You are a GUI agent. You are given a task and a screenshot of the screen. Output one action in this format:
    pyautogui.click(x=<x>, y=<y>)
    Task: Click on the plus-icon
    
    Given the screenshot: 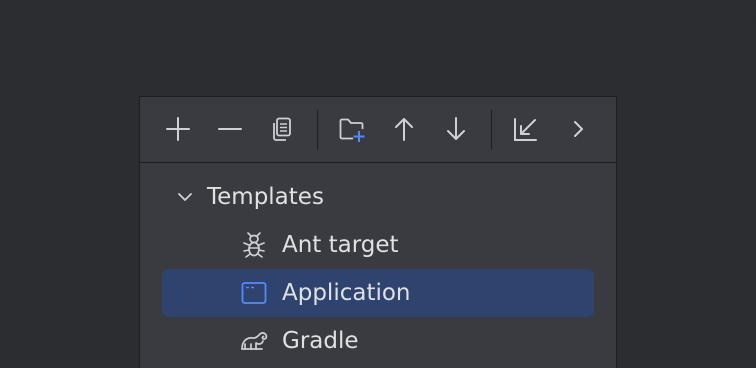 What is the action you would take?
    pyautogui.click(x=178, y=129)
    